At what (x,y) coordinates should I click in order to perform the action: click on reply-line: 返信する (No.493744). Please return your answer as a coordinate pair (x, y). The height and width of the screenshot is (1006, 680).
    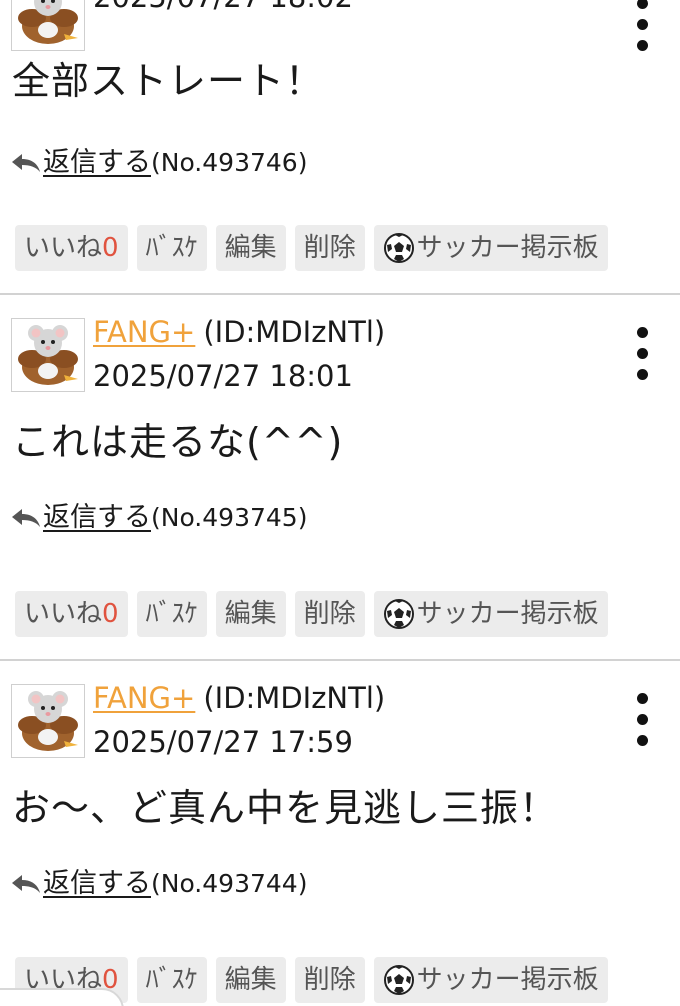
    Looking at the image, I should click on (158, 884).